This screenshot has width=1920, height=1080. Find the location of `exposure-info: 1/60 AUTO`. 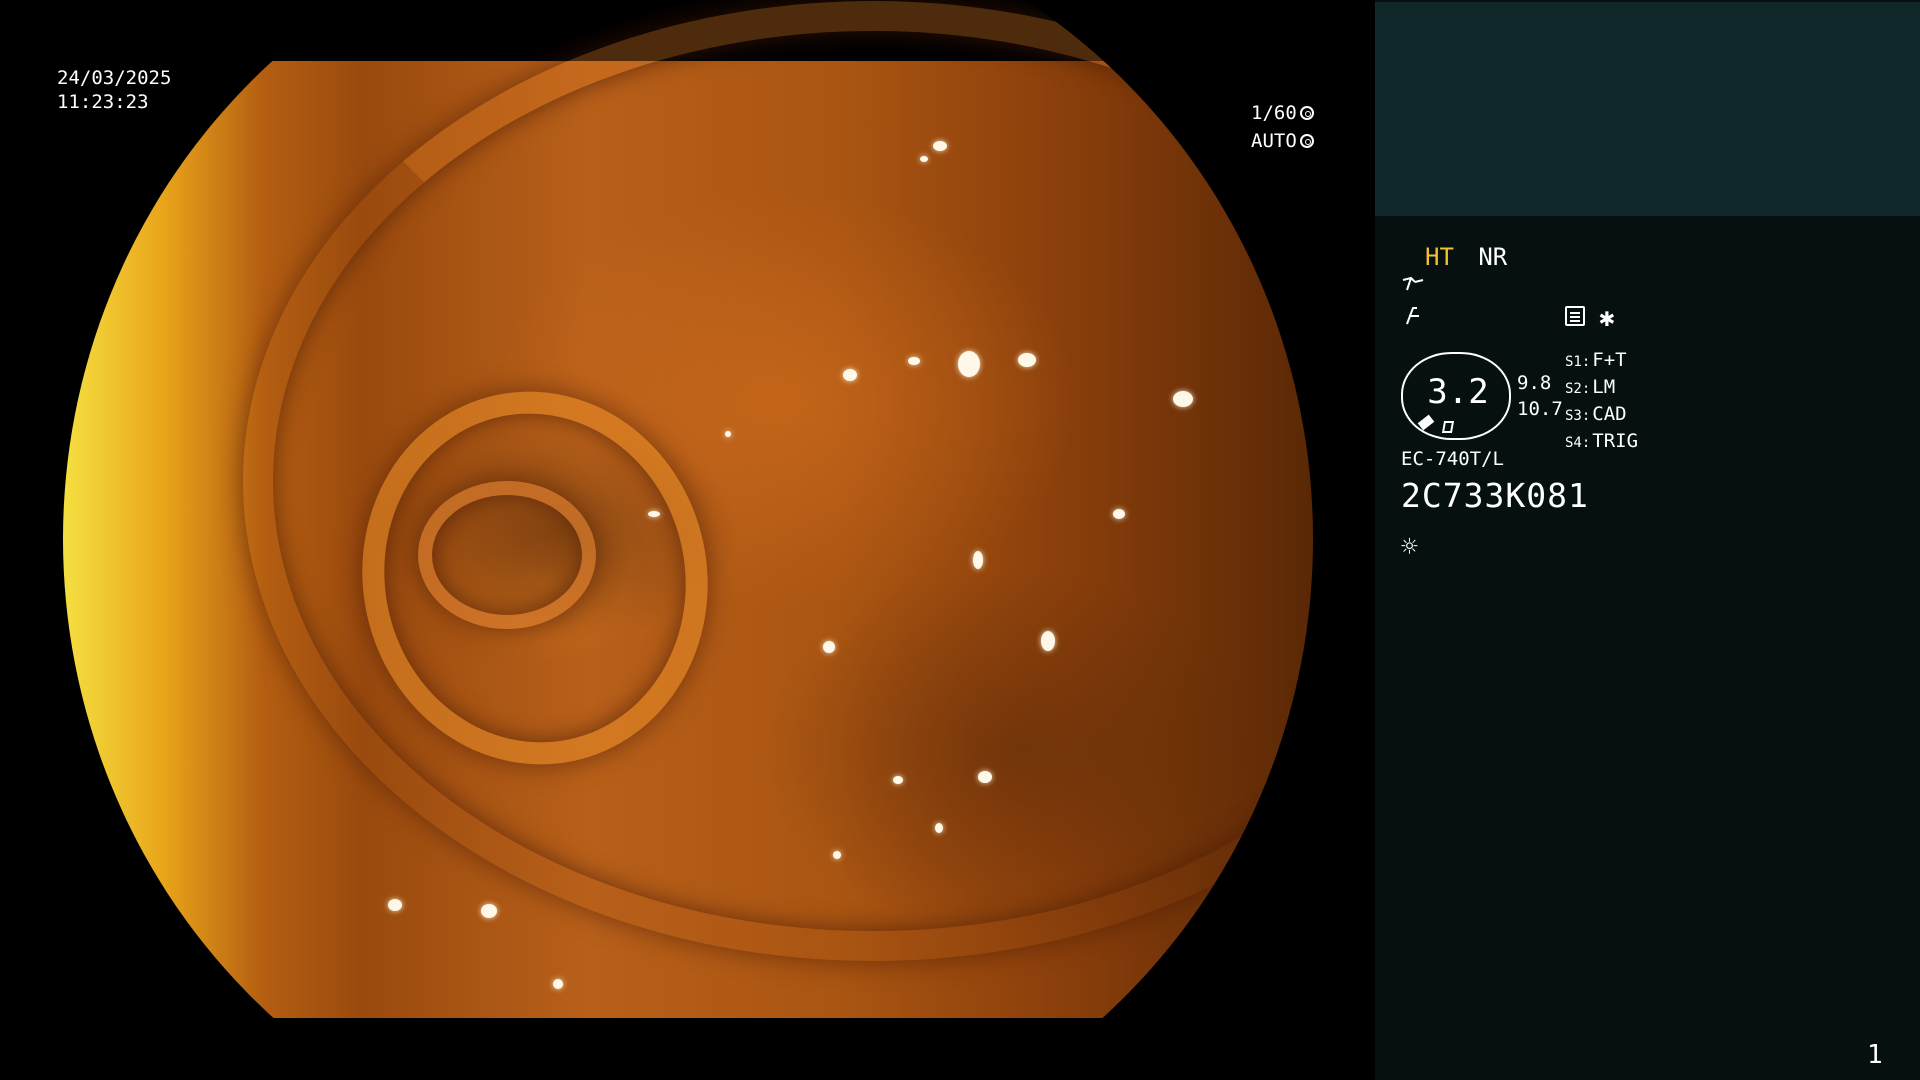

exposure-info: 1/60 AUTO is located at coordinates (1282, 127).